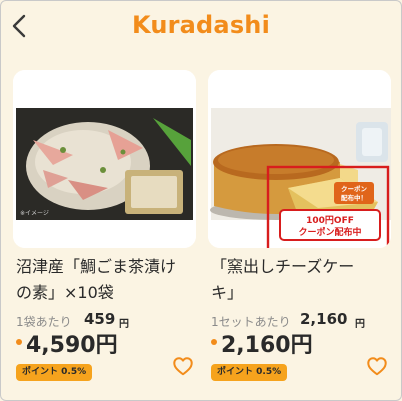  What do you see at coordinates (227, 292) in the screenshot?
I see `product-title-line2: キ」` at bounding box center [227, 292].